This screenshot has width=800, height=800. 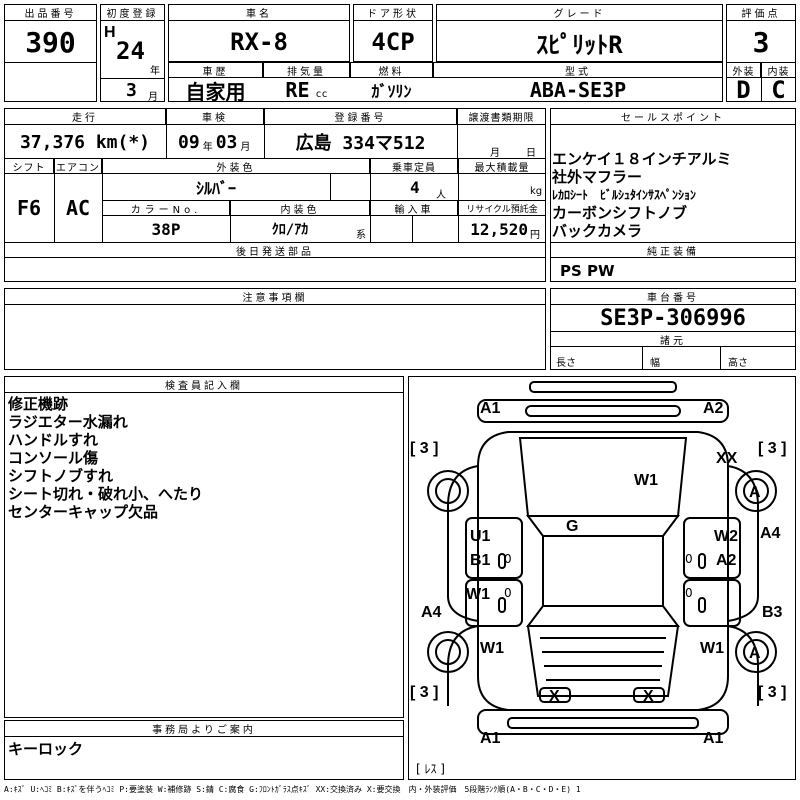 What do you see at coordinates (726, 560) in the screenshot?
I see `mark-right-front-door-bottom: A2` at bounding box center [726, 560].